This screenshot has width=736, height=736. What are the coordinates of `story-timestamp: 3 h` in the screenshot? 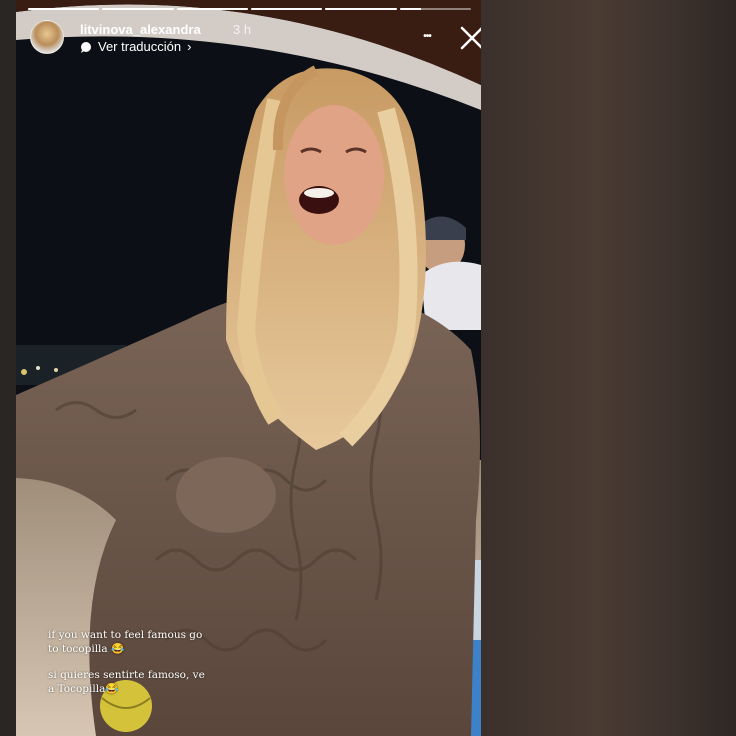 It's located at (242, 29).